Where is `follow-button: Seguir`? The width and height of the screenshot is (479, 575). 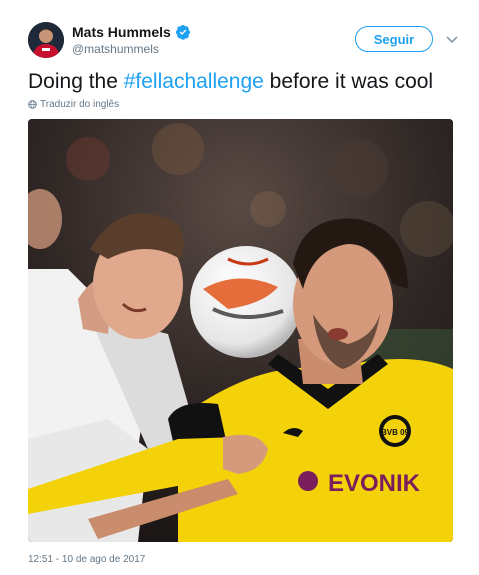 follow-button: Seguir is located at coordinates (394, 39).